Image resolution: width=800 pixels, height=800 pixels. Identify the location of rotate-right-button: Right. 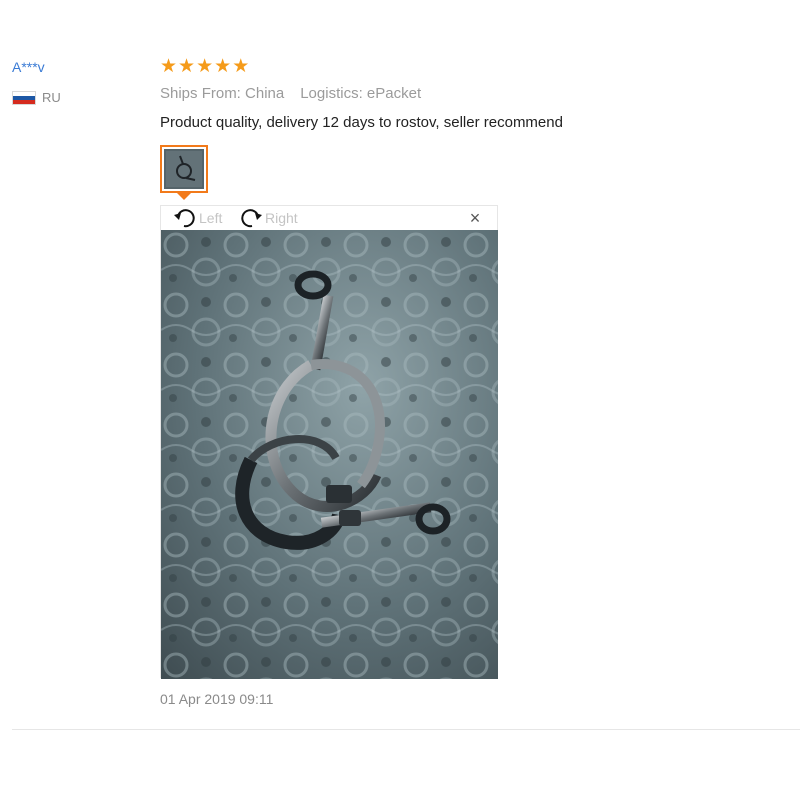
(268, 218).